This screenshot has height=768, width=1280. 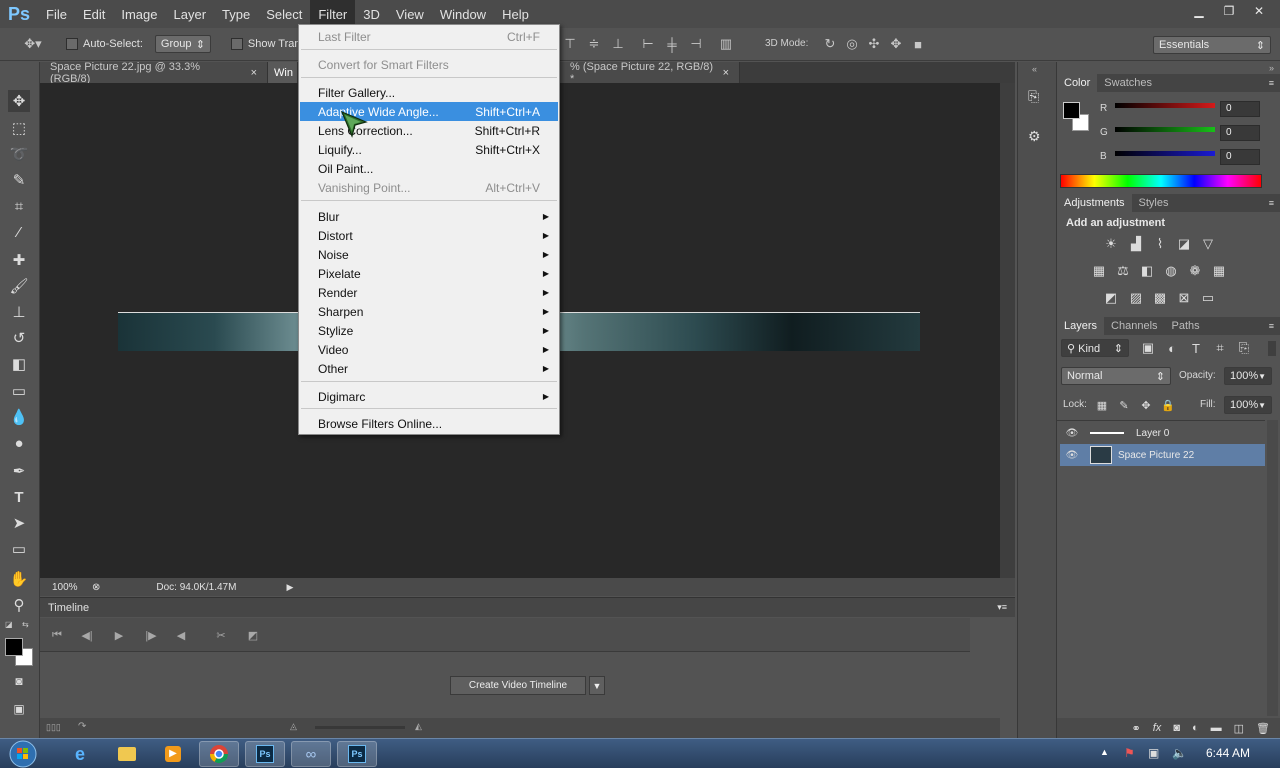 I want to click on green-slider, so click(x=1165, y=129).